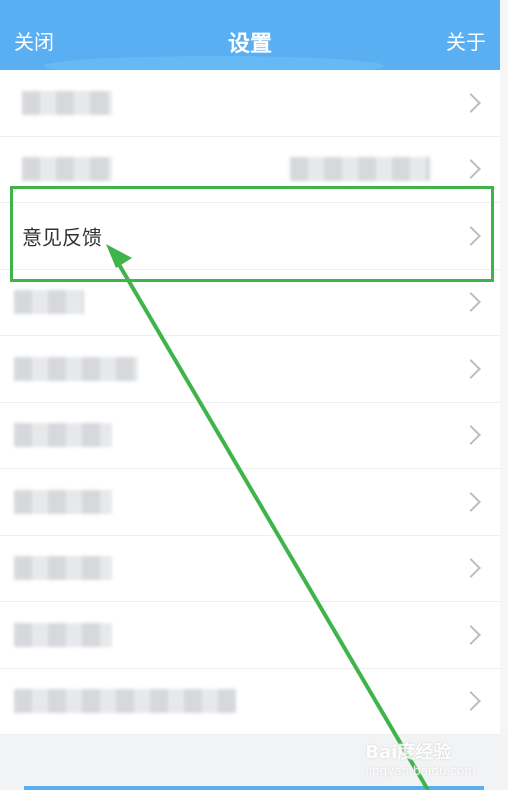  What do you see at coordinates (249, 44) in the screenshot?
I see `page-title: 设置` at bounding box center [249, 44].